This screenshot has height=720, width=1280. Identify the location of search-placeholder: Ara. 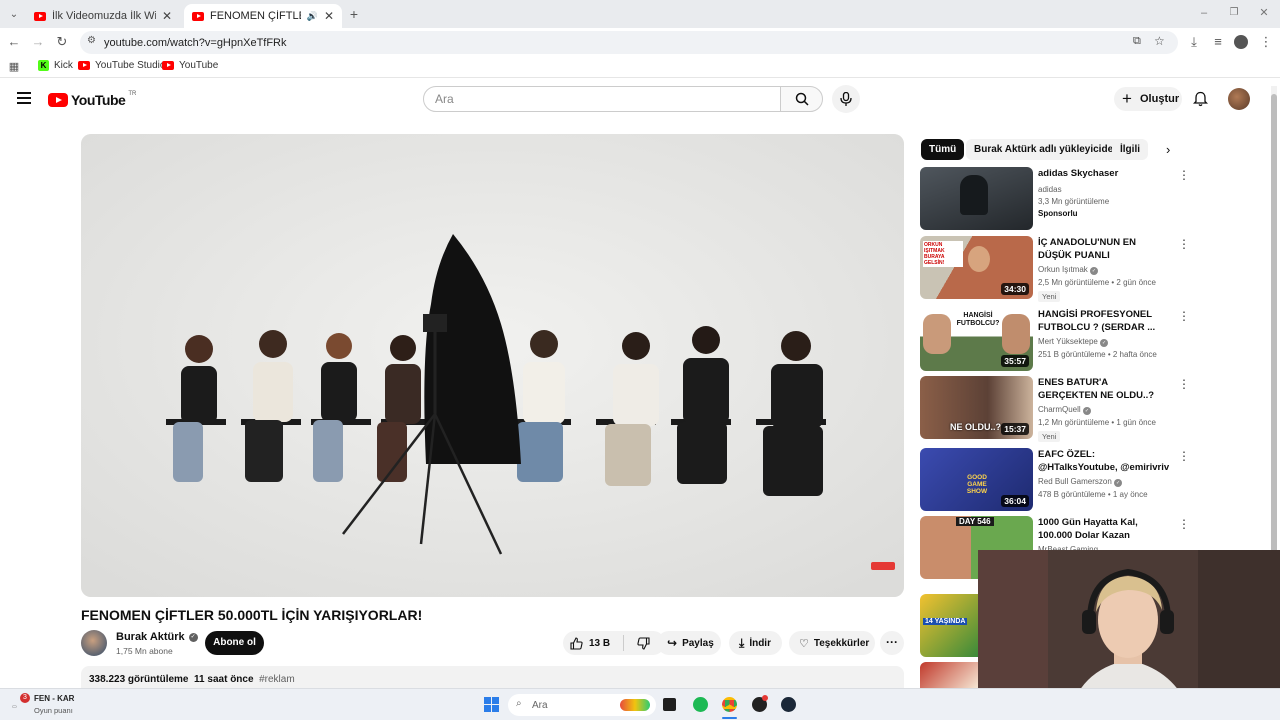
(444, 99).